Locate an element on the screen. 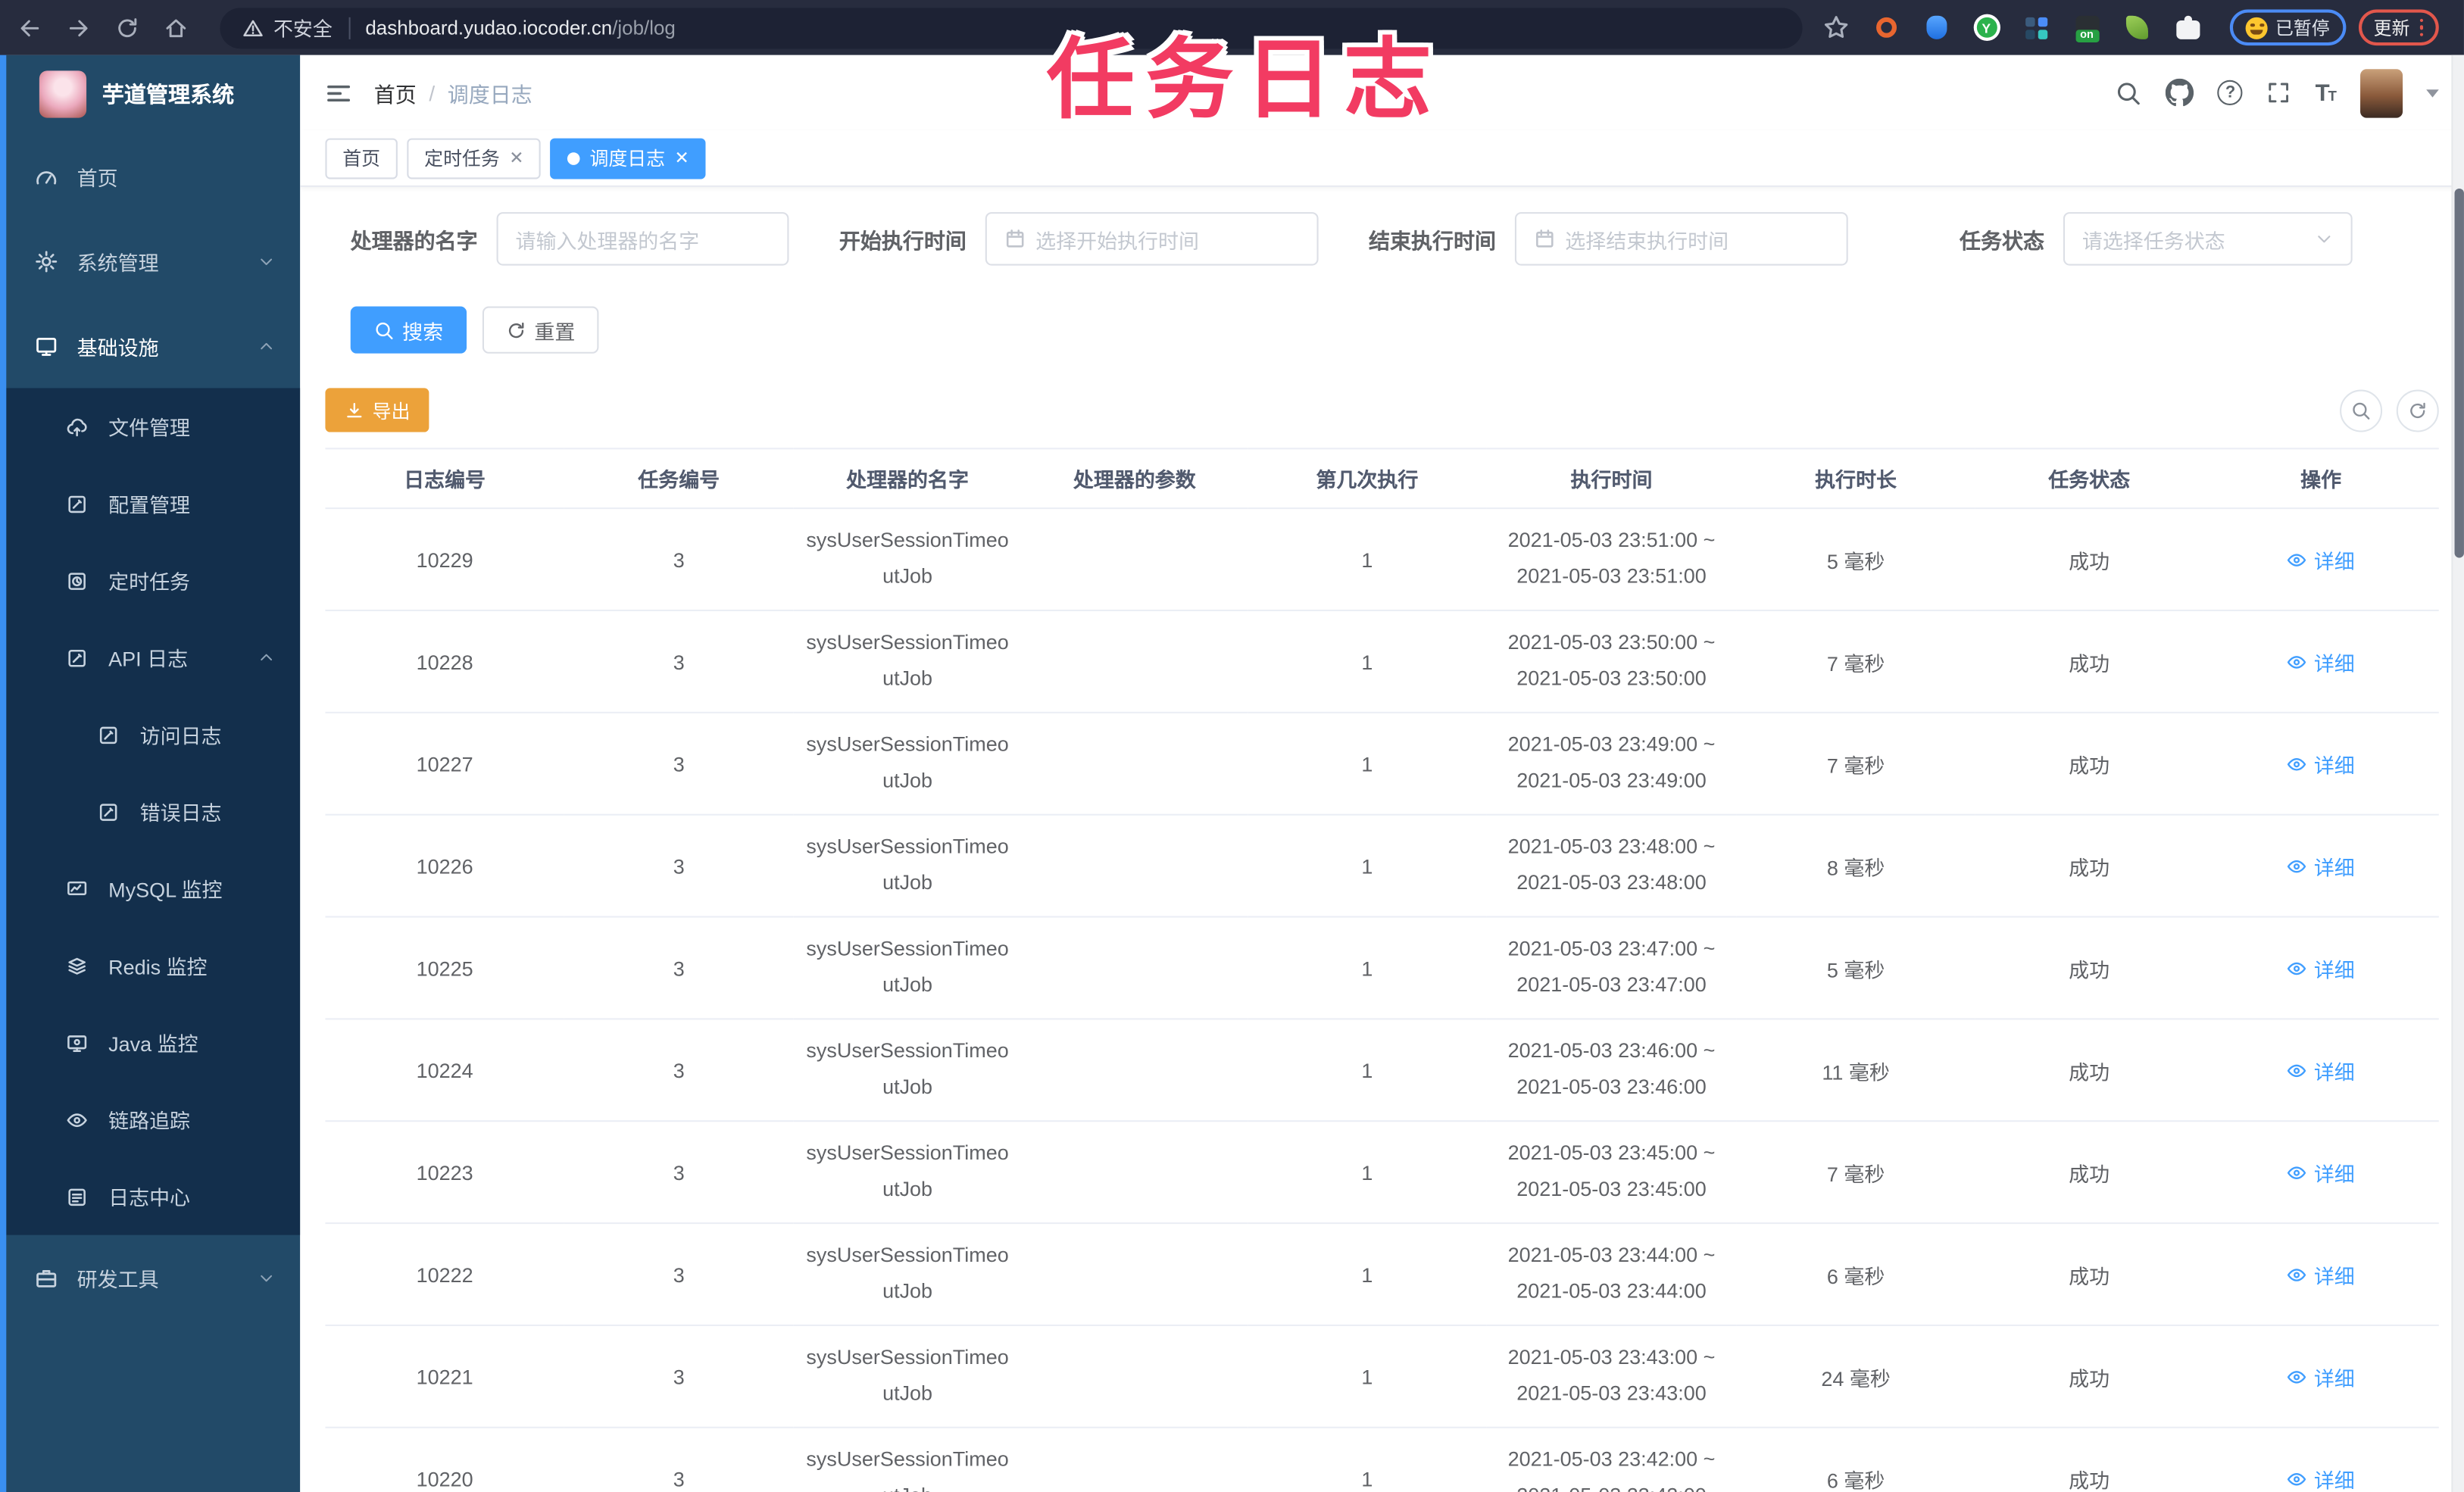  home-icon is located at coordinates (175, 28).